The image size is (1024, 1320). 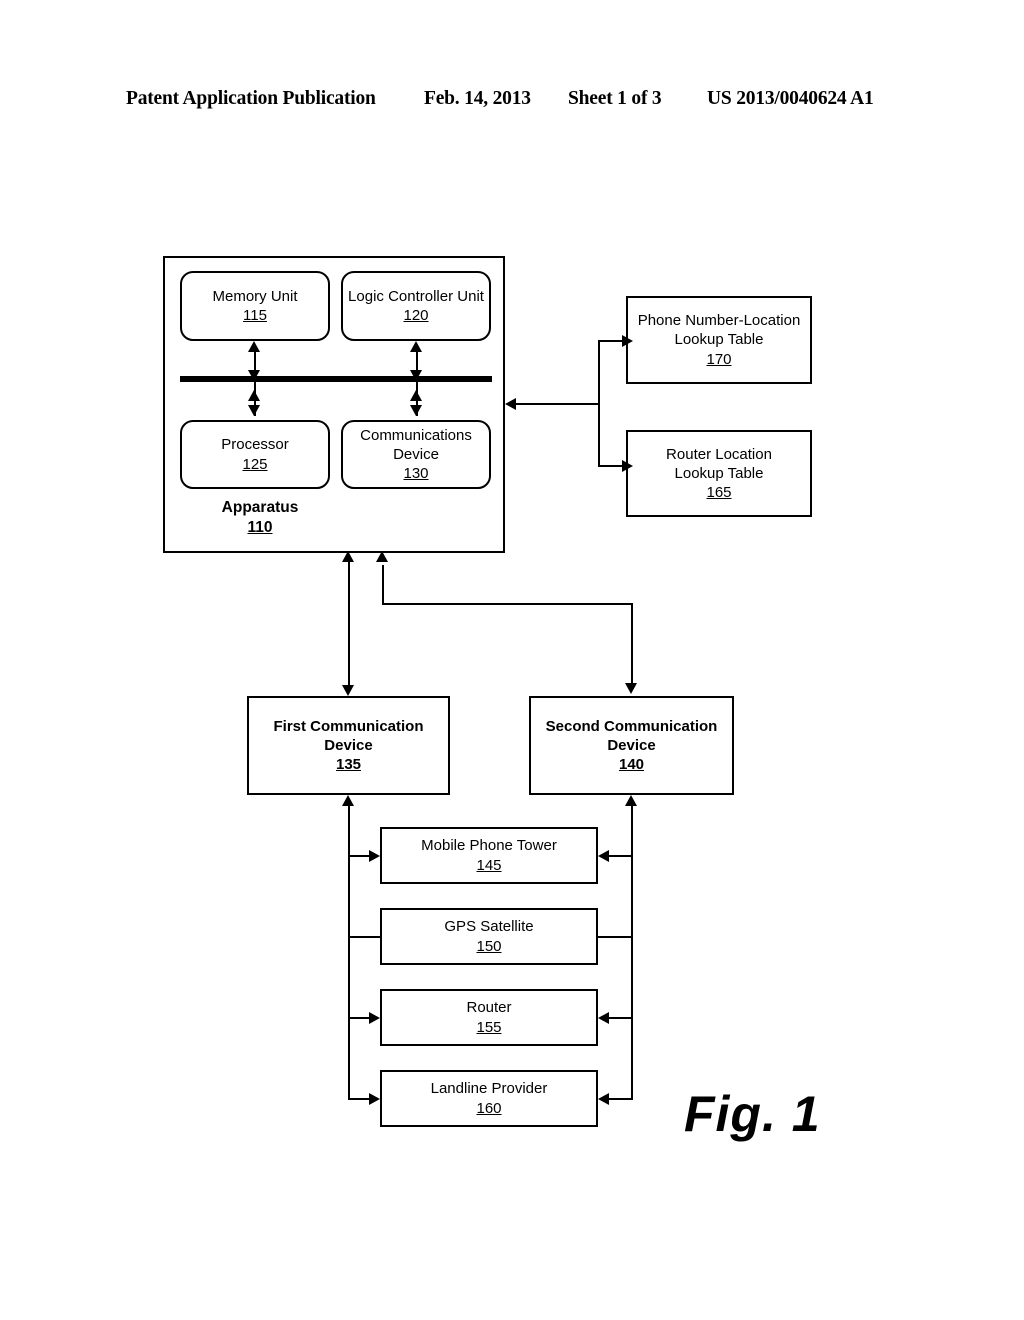 I want to click on phone-number-location-lookup-table-title: Phone Number-Location Lookup Table, so click(x=719, y=330).